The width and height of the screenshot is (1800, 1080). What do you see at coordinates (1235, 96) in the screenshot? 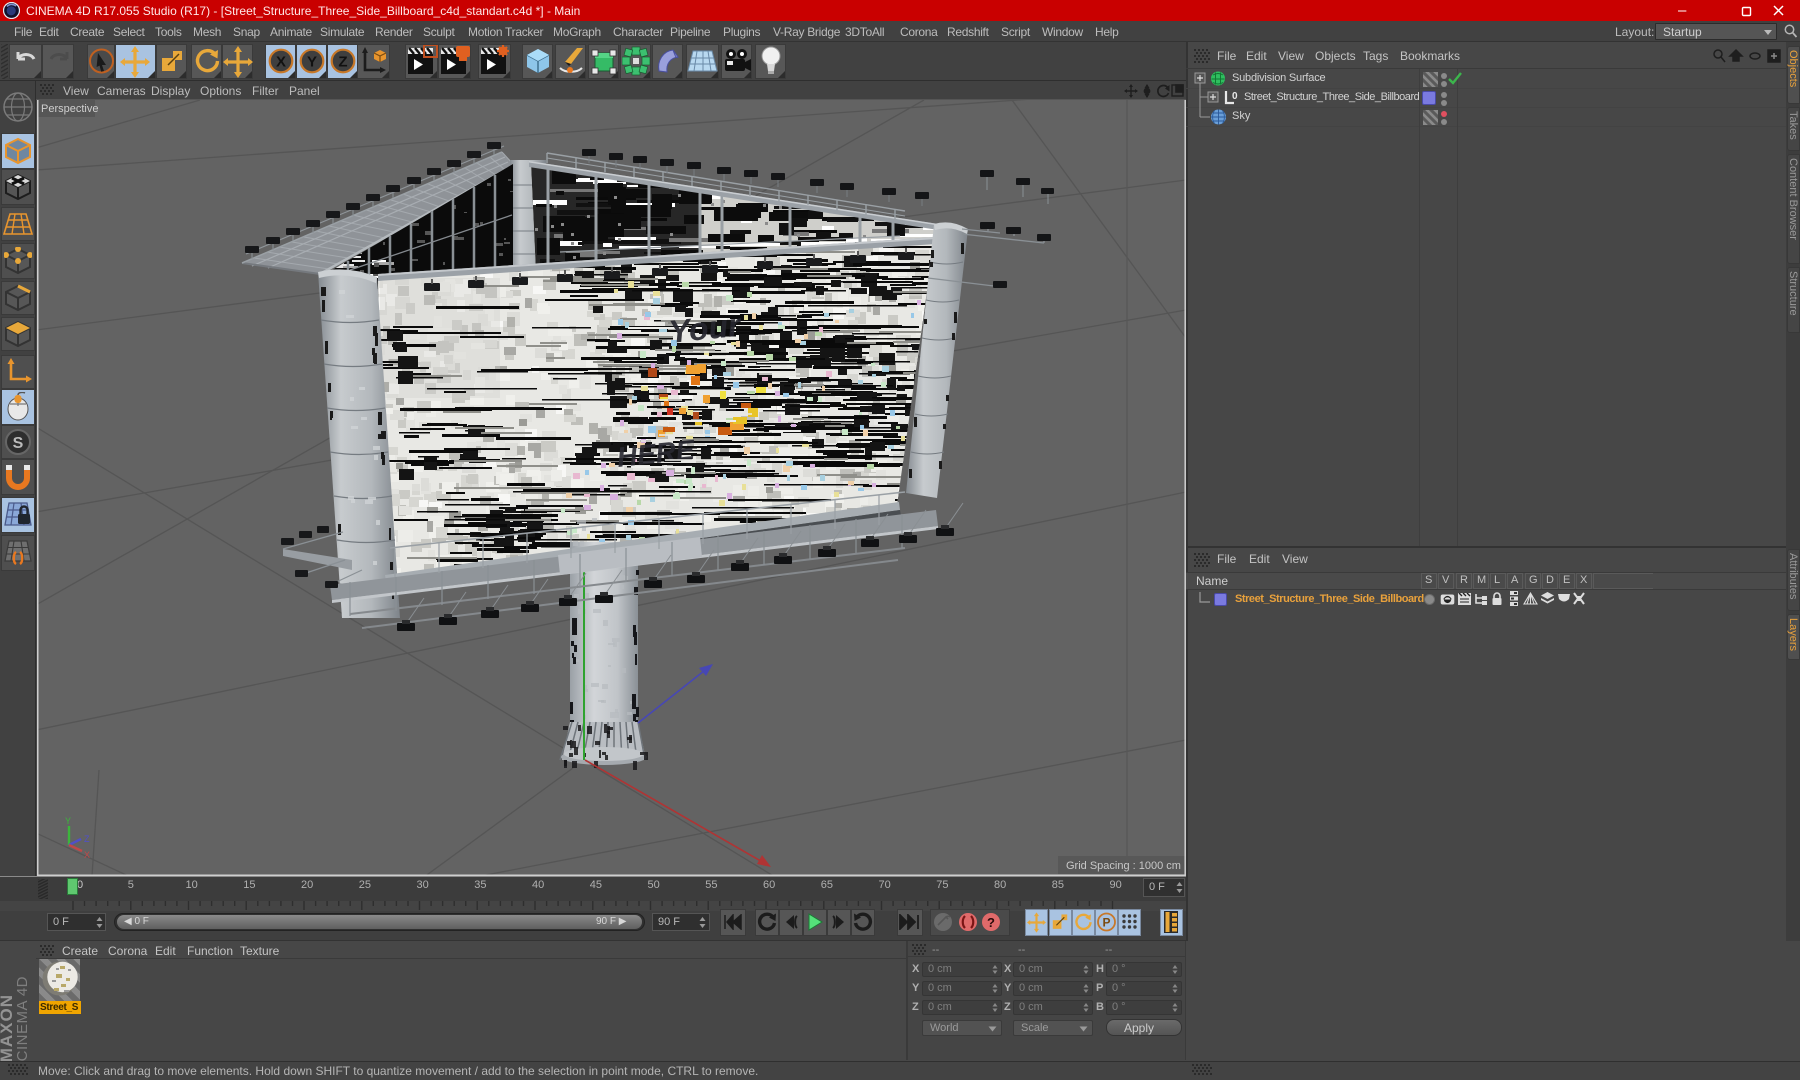
I see `svg-text: 0` at bounding box center [1235, 96].